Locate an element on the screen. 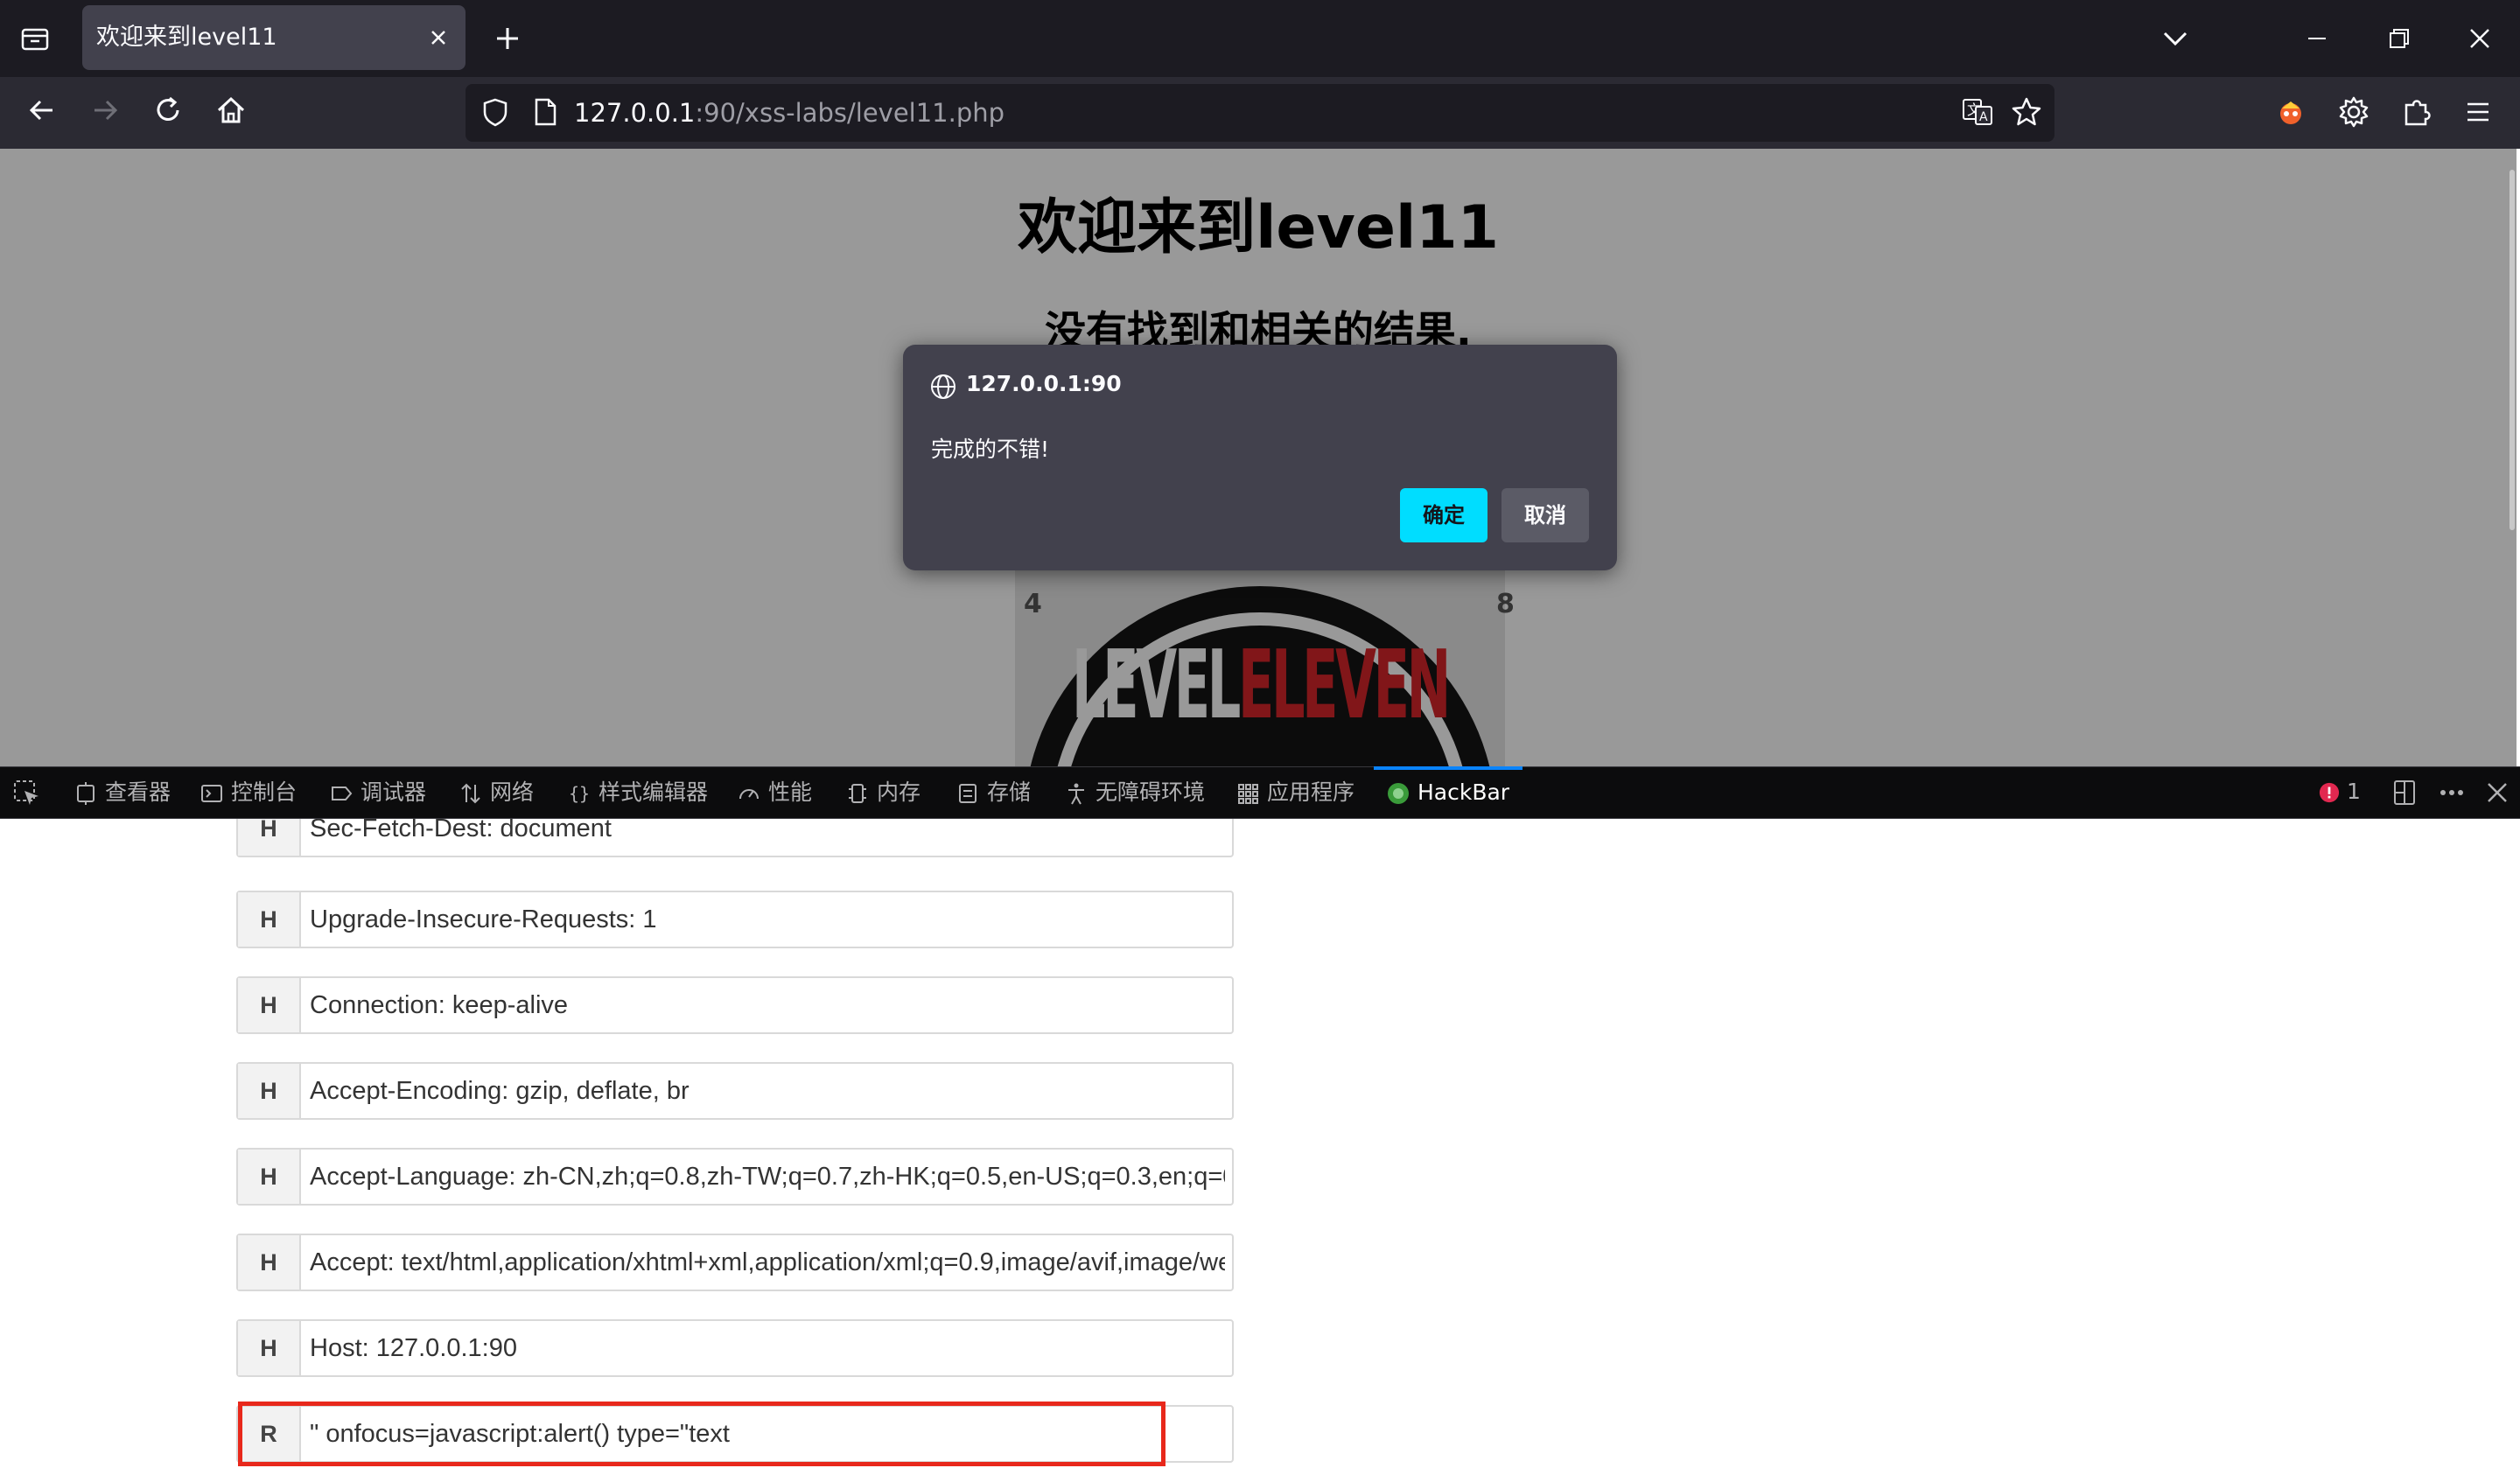  active-tab: 欢迎来到level11 is located at coordinates (274, 37).